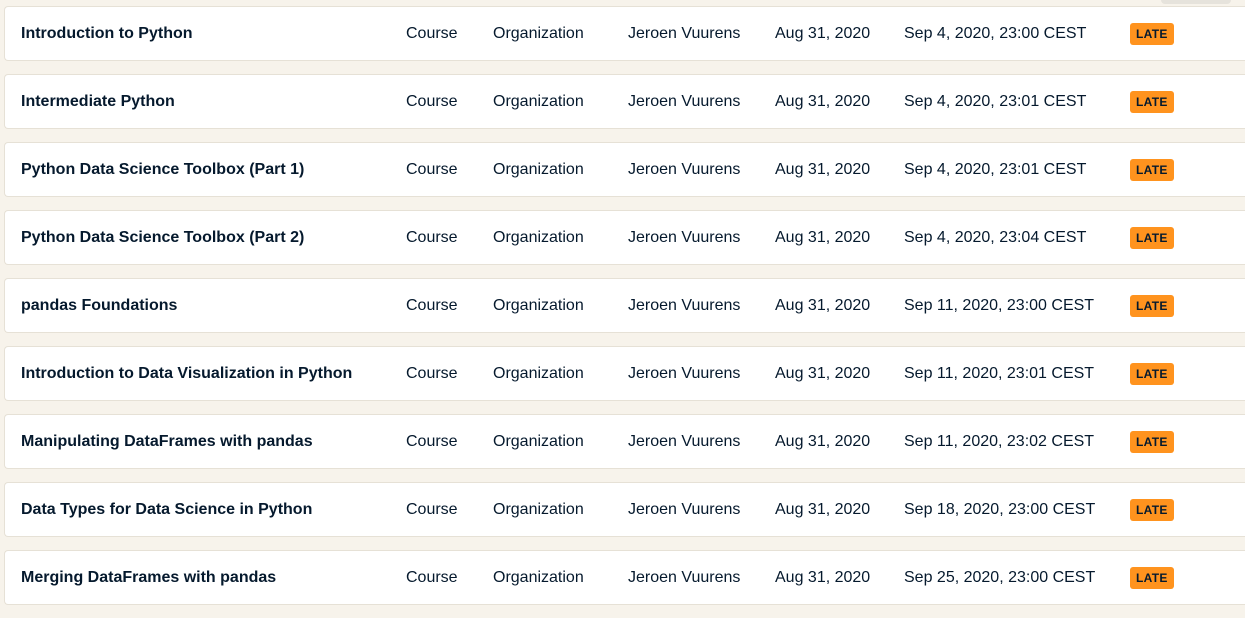  What do you see at coordinates (98, 101) in the screenshot?
I see `assignment-title: Intermediate Python` at bounding box center [98, 101].